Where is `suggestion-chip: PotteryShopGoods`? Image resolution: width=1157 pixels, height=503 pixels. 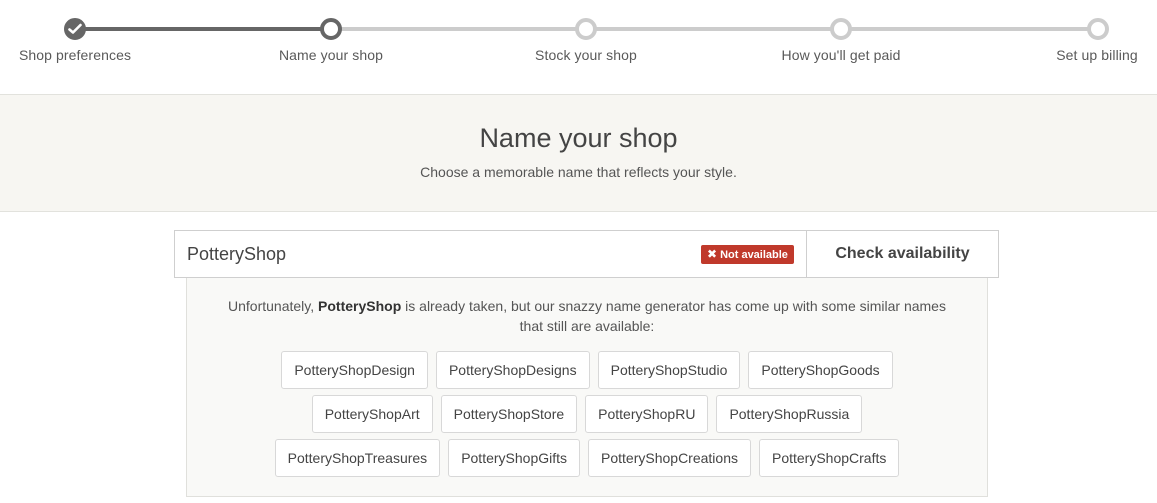
suggestion-chip: PotteryShopGoods is located at coordinates (820, 370).